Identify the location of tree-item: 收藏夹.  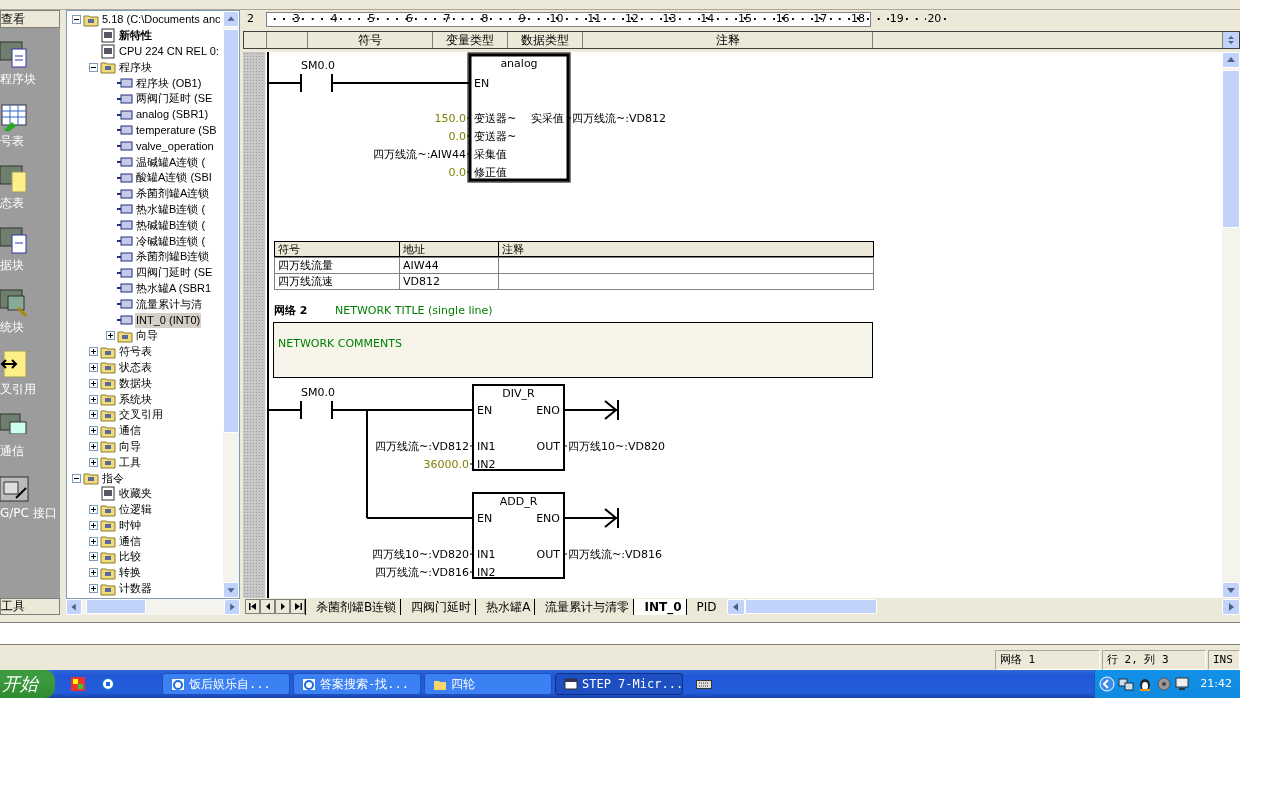
(135, 494).